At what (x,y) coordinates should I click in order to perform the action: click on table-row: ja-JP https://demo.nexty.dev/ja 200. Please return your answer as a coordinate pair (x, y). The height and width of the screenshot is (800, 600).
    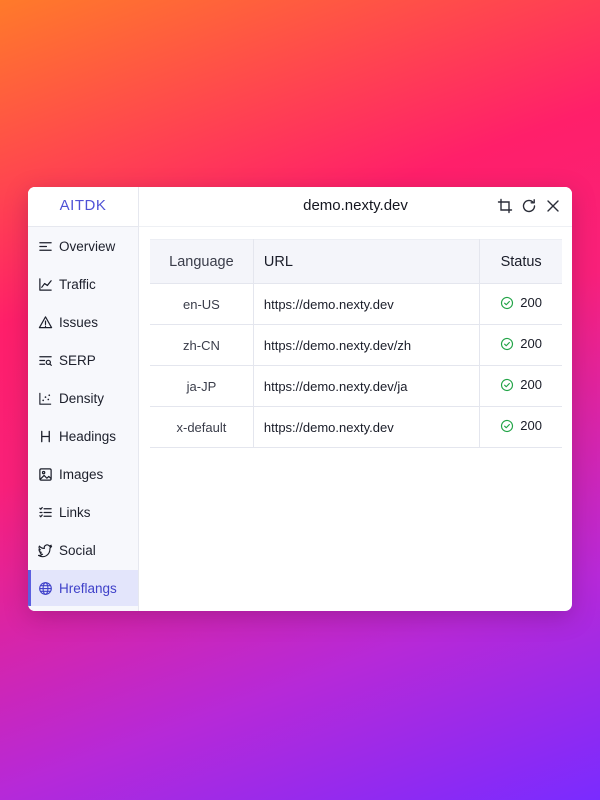
    Looking at the image, I should click on (356, 386).